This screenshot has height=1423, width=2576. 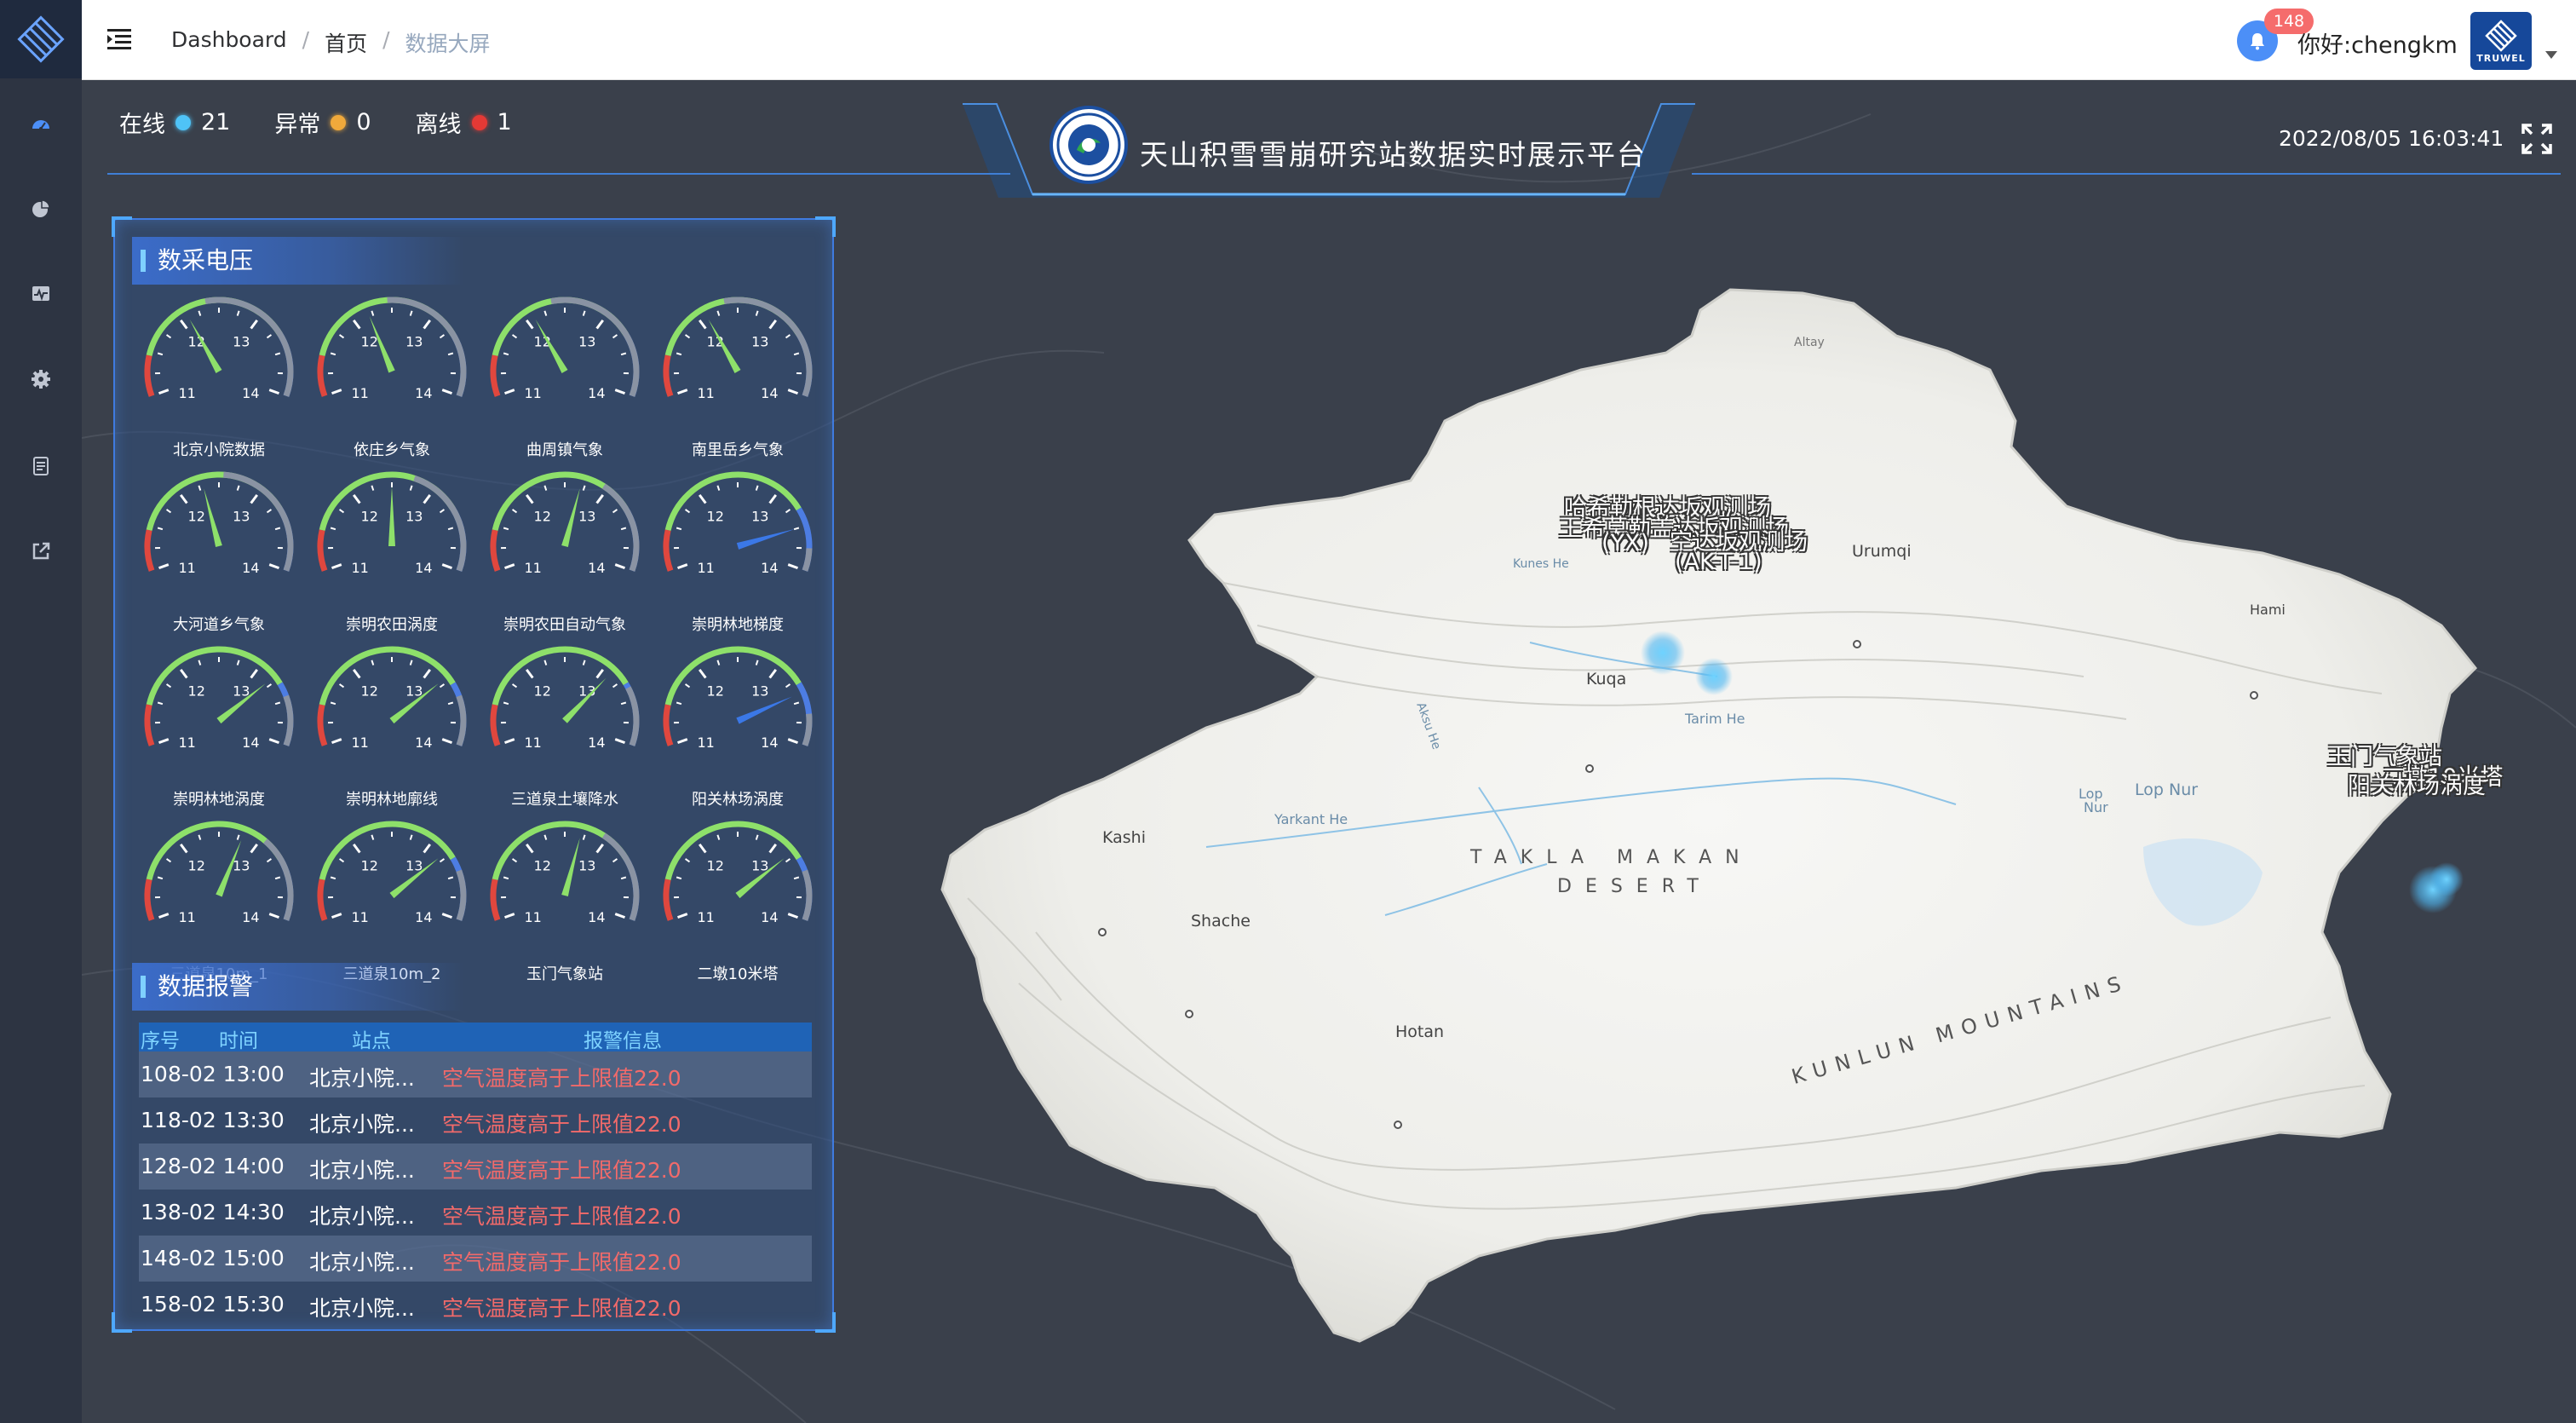 I want to click on bell-icon, so click(x=2257, y=41).